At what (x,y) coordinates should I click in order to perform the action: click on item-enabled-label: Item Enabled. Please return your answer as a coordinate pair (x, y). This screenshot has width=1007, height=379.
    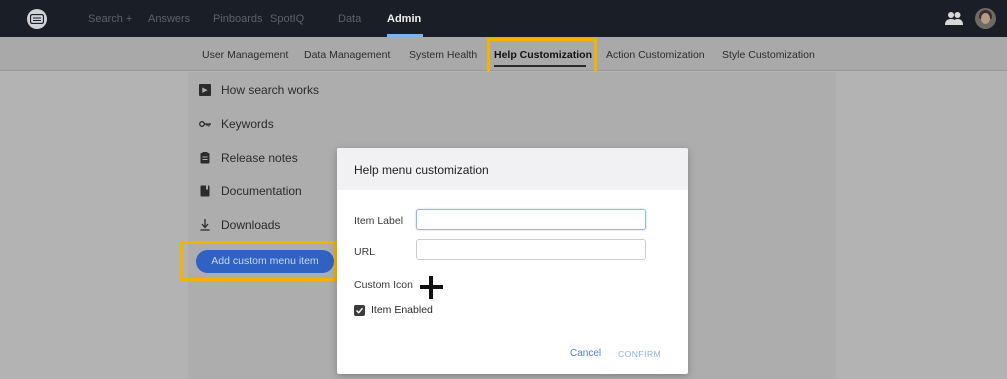
    Looking at the image, I should click on (402, 310).